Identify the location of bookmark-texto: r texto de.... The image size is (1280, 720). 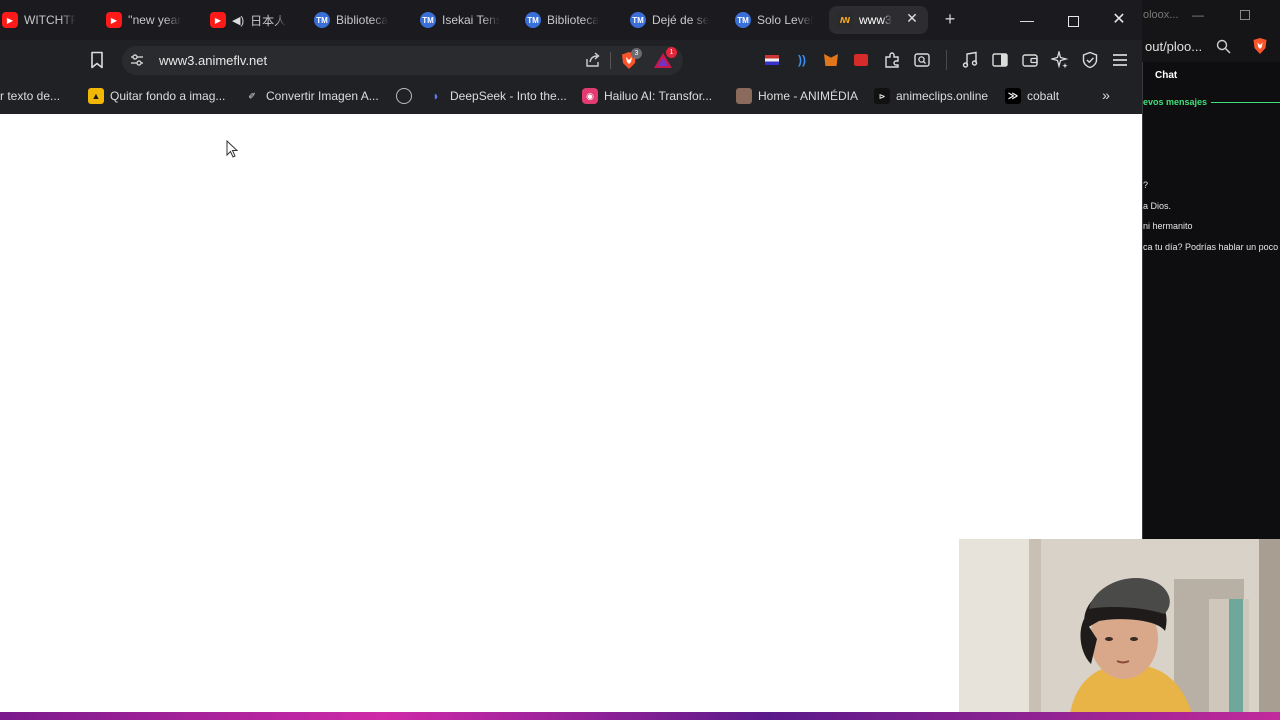
(30, 96).